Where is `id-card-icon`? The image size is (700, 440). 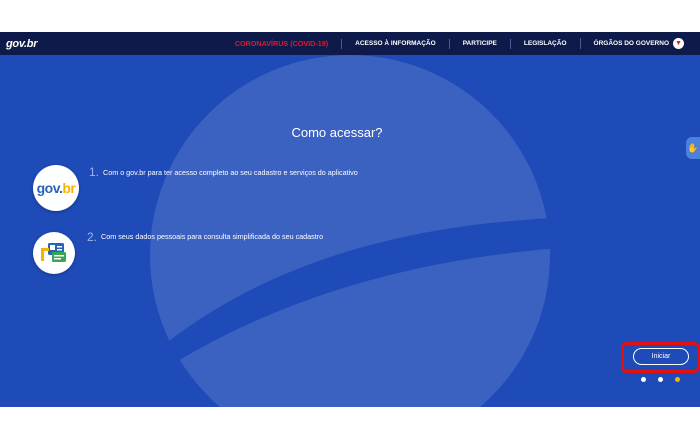 id-card-icon is located at coordinates (54, 253).